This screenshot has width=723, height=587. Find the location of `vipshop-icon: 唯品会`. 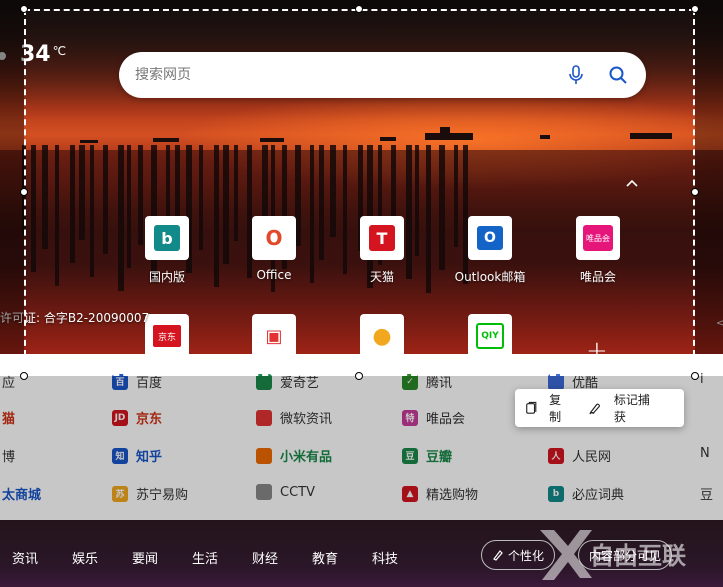

vipshop-icon: 唯品会 is located at coordinates (598, 238).